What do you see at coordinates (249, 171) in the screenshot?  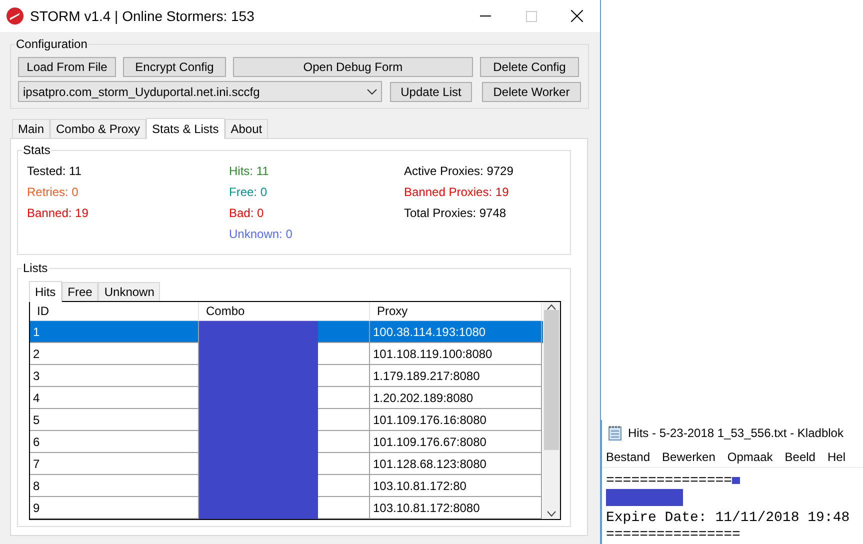 I see `stat-label: Hits: 11` at bounding box center [249, 171].